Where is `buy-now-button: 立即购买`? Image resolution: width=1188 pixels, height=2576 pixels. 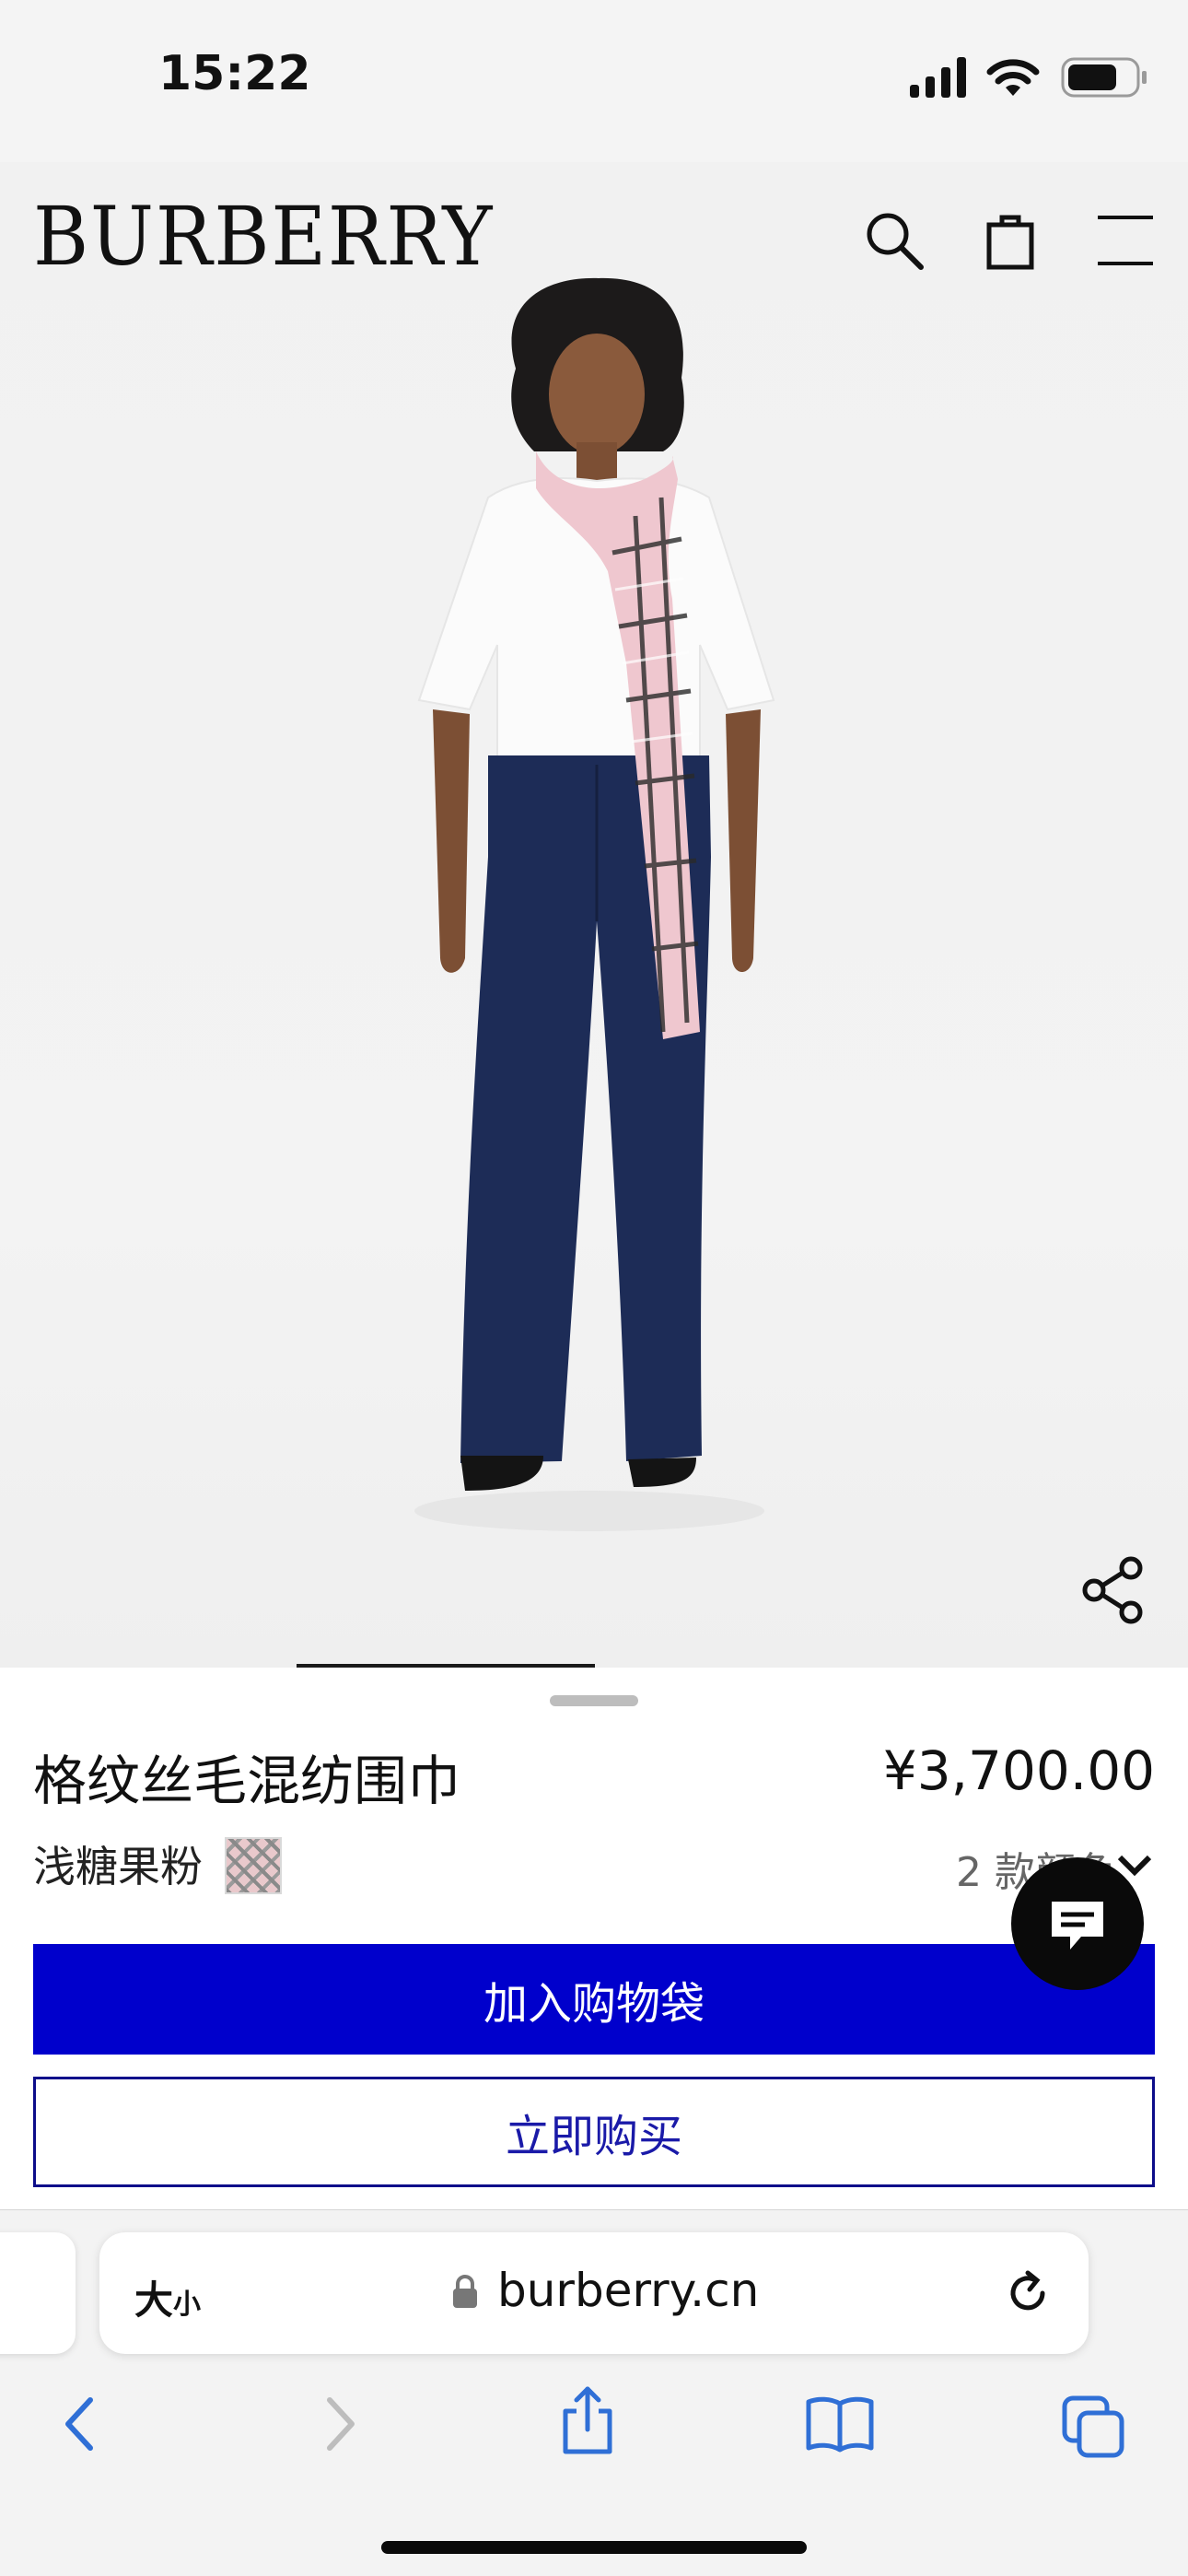
buy-now-button: 立即购买 is located at coordinates (594, 2132).